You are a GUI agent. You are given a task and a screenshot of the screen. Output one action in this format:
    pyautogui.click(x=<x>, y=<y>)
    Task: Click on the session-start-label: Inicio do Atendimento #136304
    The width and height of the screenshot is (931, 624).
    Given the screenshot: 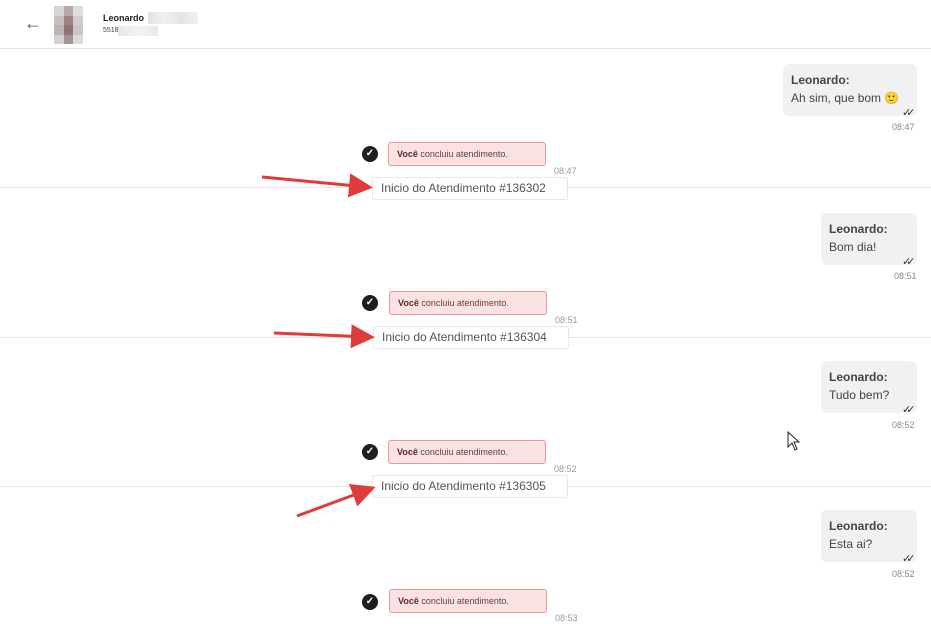 What is the action you would take?
    pyautogui.click(x=471, y=337)
    